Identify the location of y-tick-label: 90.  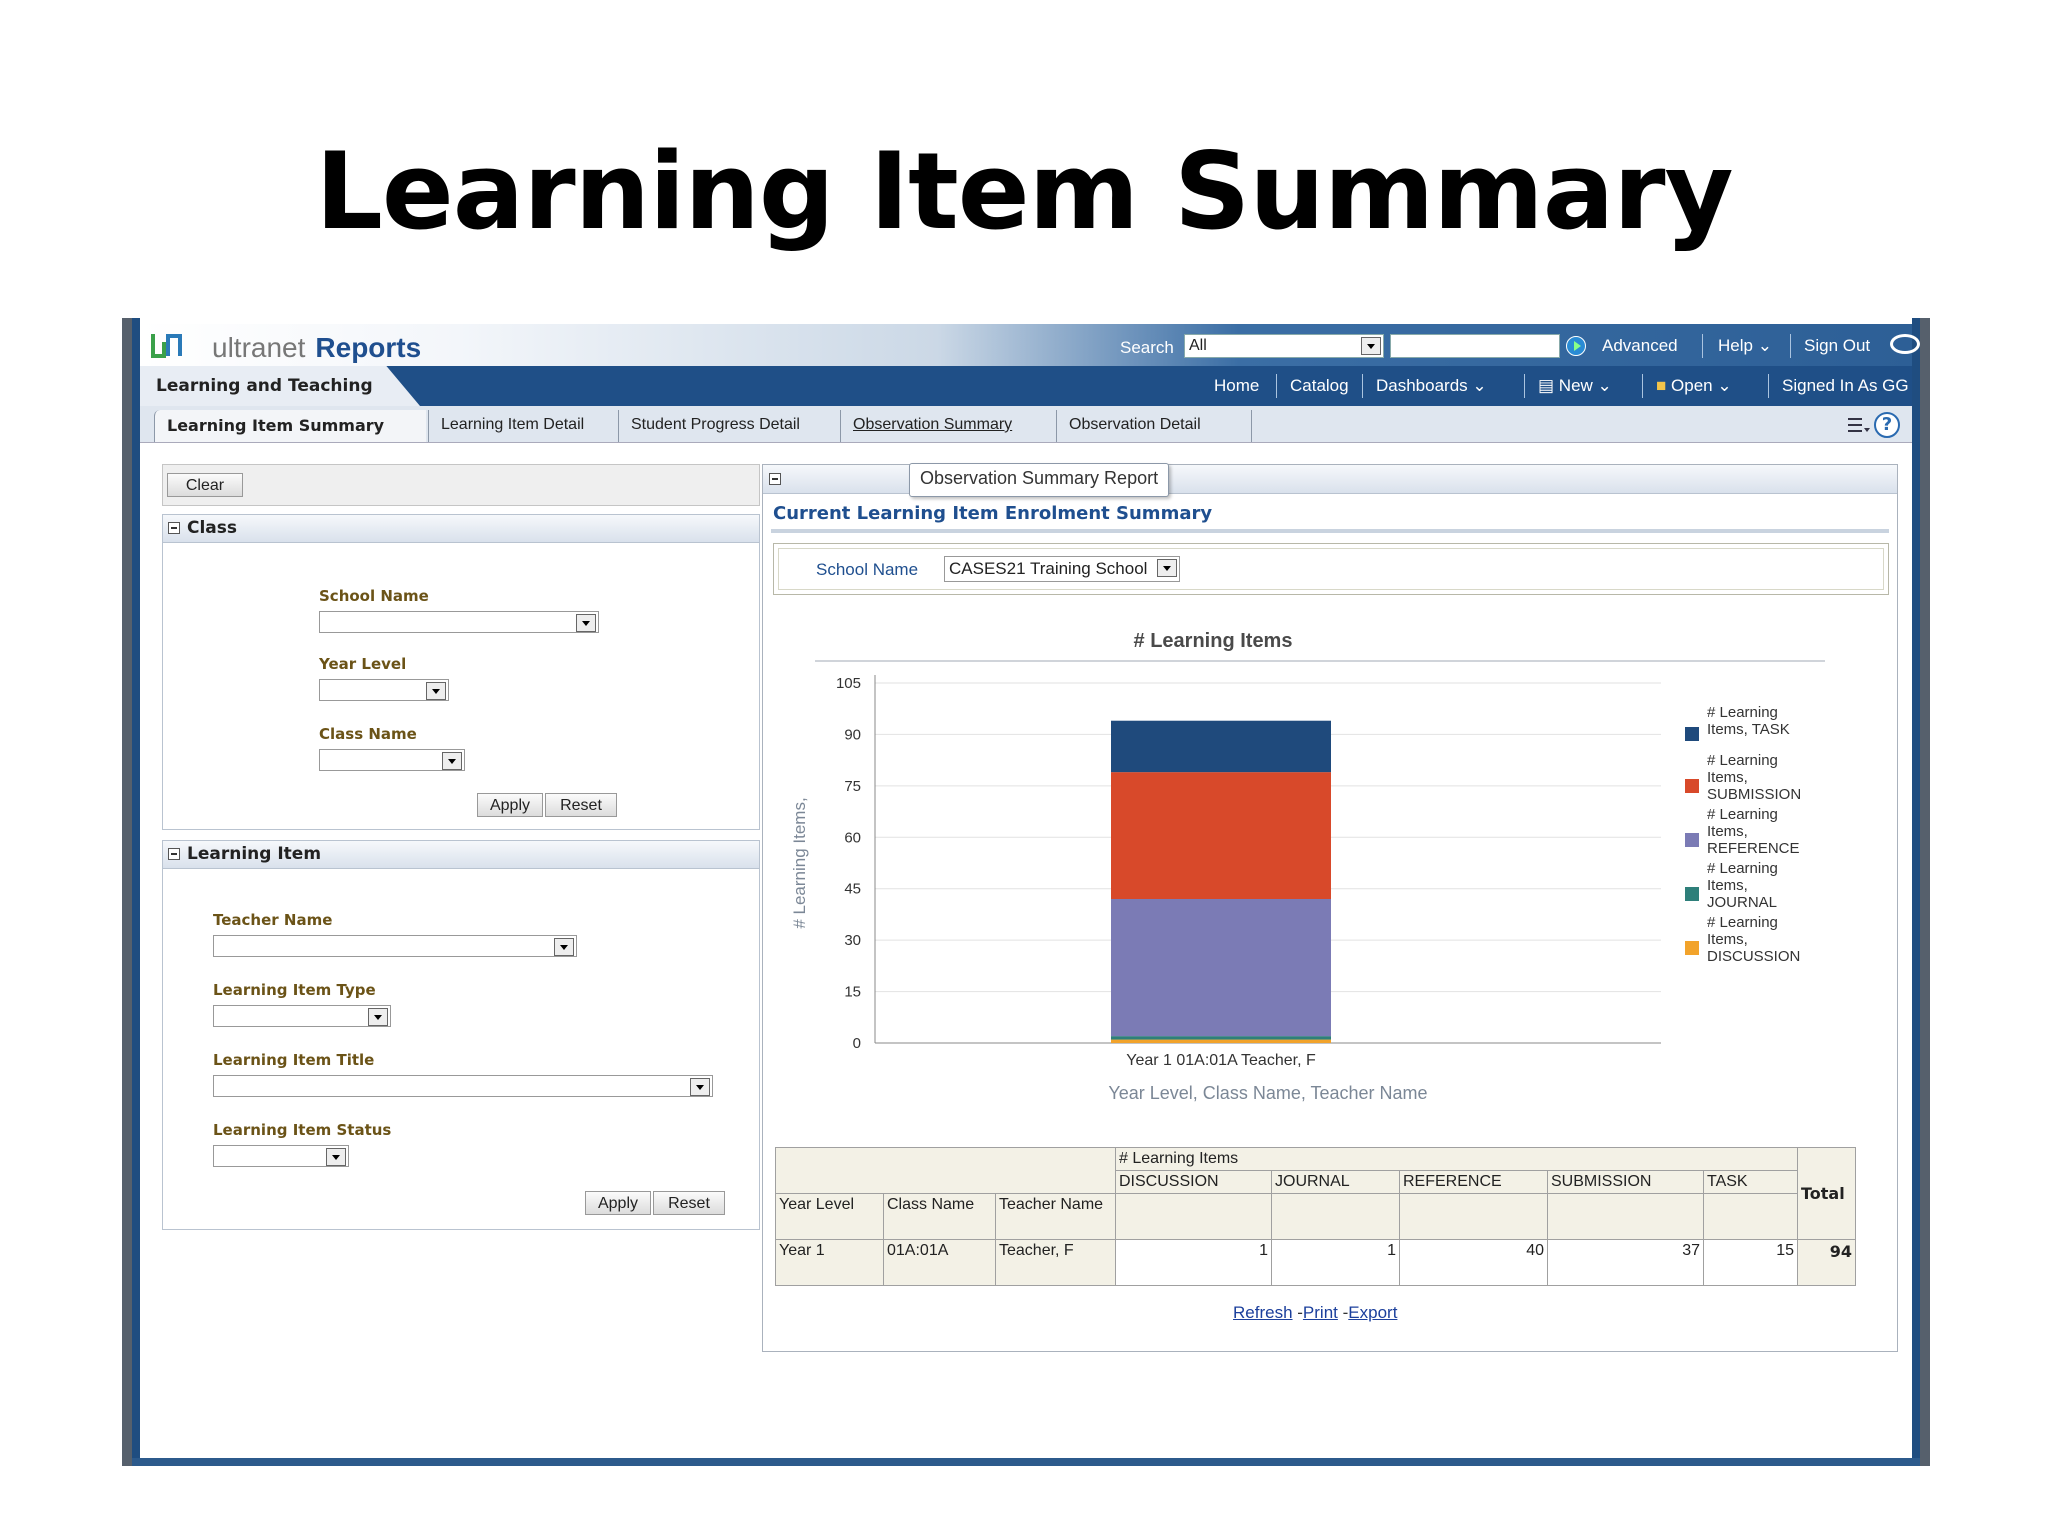
(852, 734).